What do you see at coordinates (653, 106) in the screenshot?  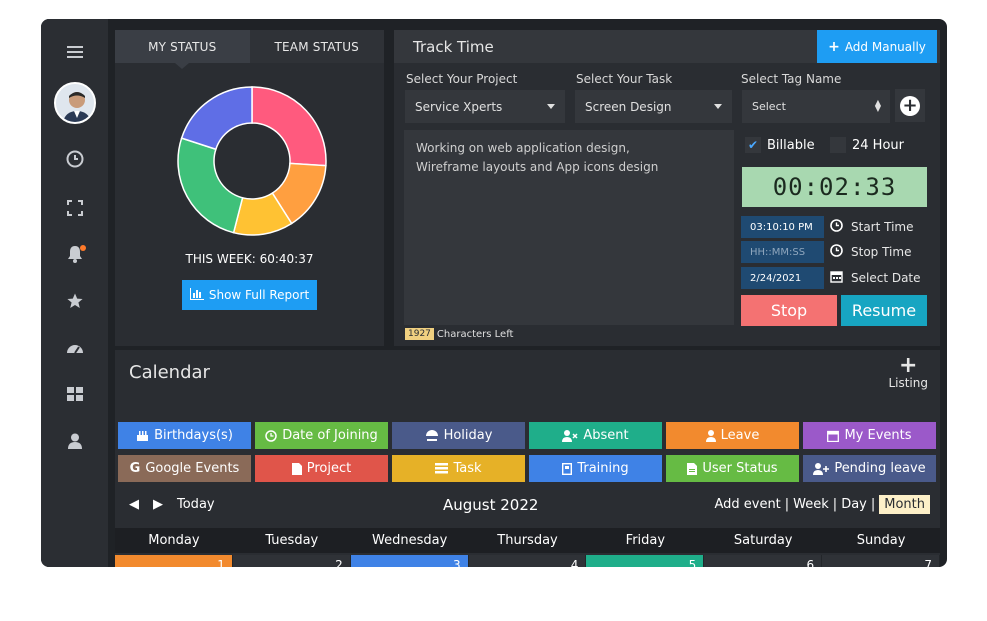 I see `task-select: Screen Design` at bounding box center [653, 106].